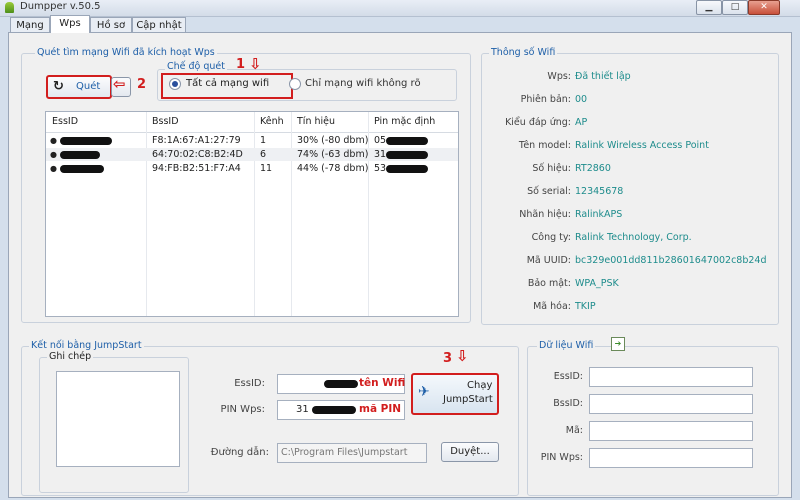  Describe the element at coordinates (302, 409) in the screenshot. I see `pin-value: 31` at that location.